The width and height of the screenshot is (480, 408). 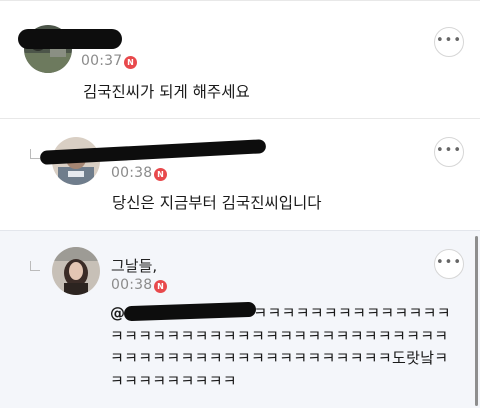 What do you see at coordinates (476, 321) in the screenshot?
I see `scrollbar` at bounding box center [476, 321].